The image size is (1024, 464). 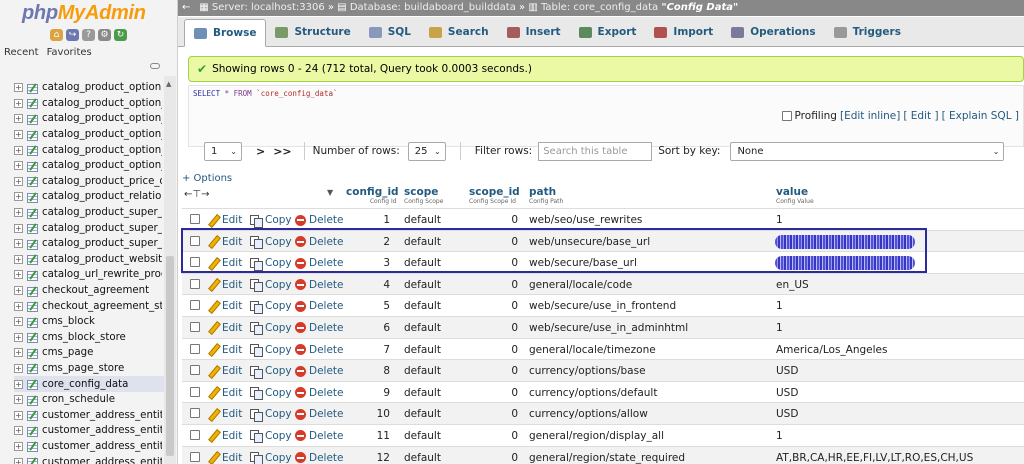 I want to click on cell-config-id: 4, so click(x=375, y=285).